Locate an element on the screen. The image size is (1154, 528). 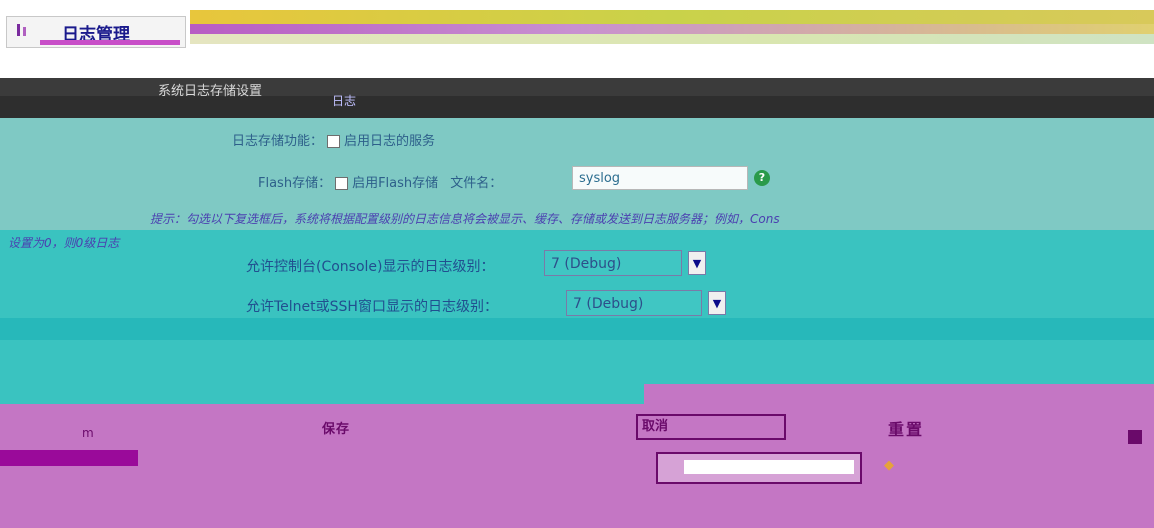
log-enable-label: 日志存储功能： is located at coordinates (278, 141).